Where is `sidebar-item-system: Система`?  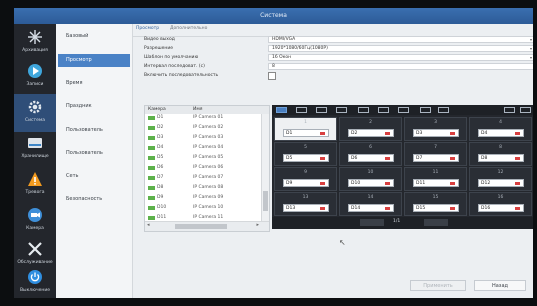 sidebar-item-system: Система is located at coordinates (35, 113).